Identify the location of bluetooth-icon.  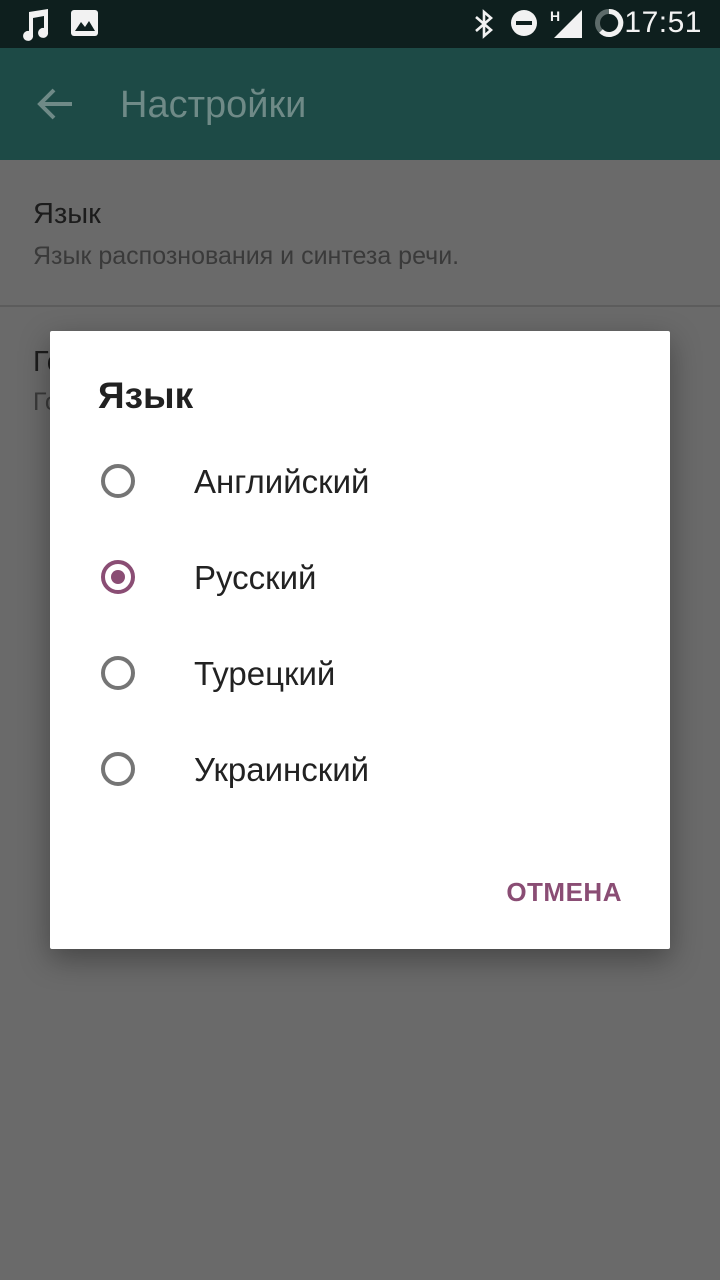
(484, 24).